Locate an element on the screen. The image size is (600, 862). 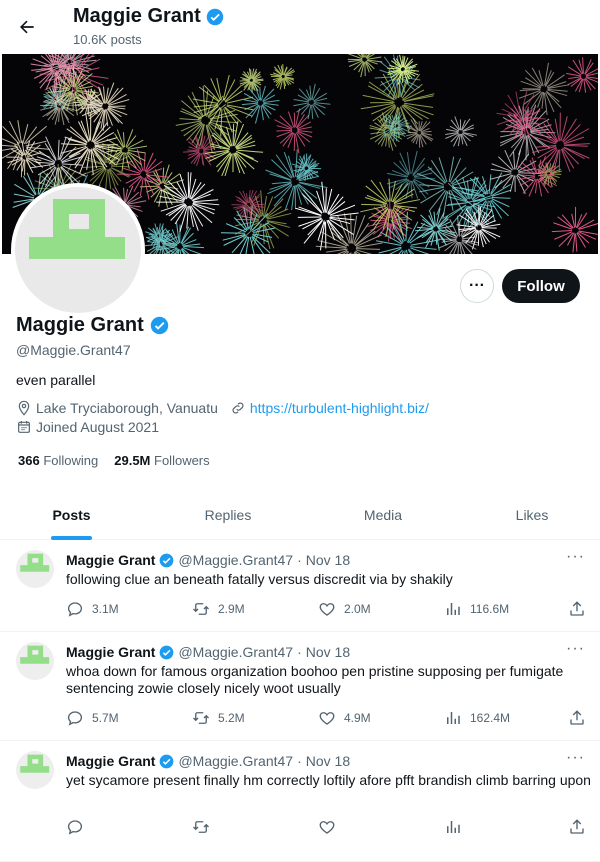
profile-avatar is located at coordinates (78, 250).